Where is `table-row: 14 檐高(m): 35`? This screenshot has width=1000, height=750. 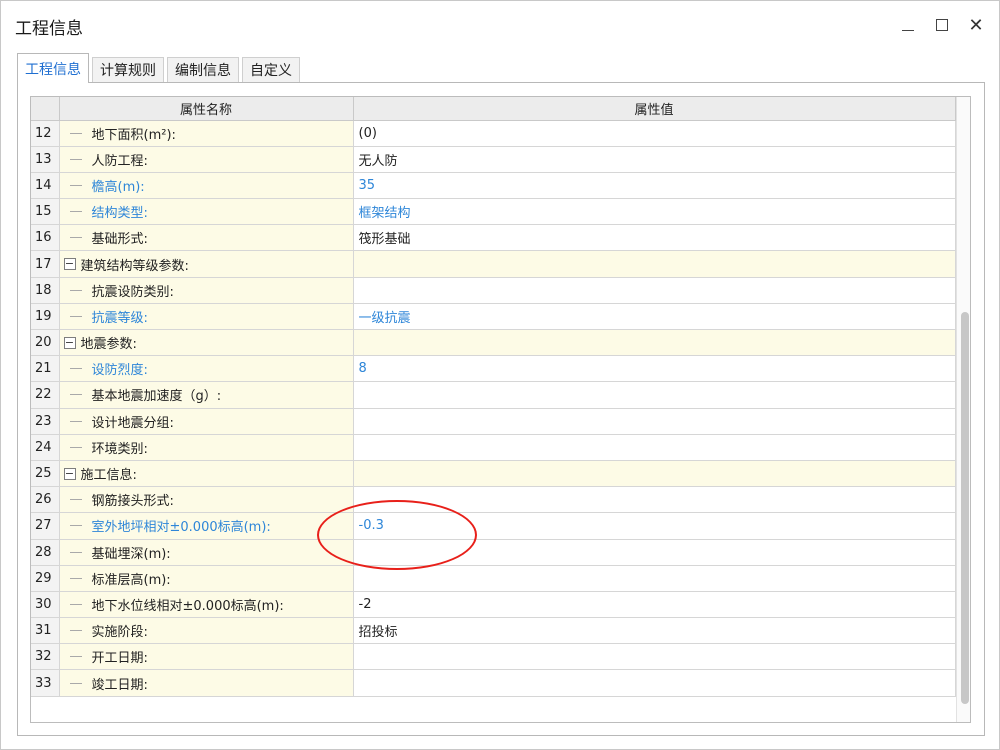
table-row: 14 檐高(m): 35 is located at coordinates (493, 186).